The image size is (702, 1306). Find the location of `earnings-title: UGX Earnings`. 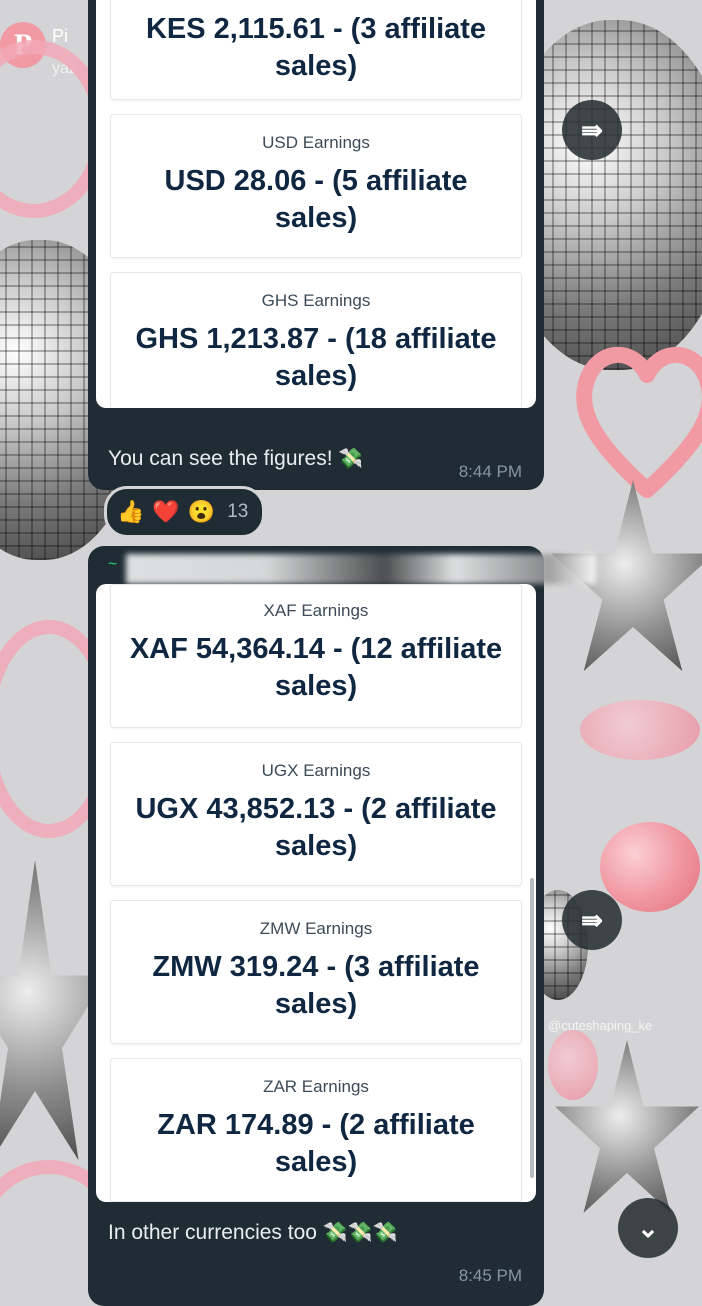

earnings-title: UGX Earnings is located at coordinates (316, 770).